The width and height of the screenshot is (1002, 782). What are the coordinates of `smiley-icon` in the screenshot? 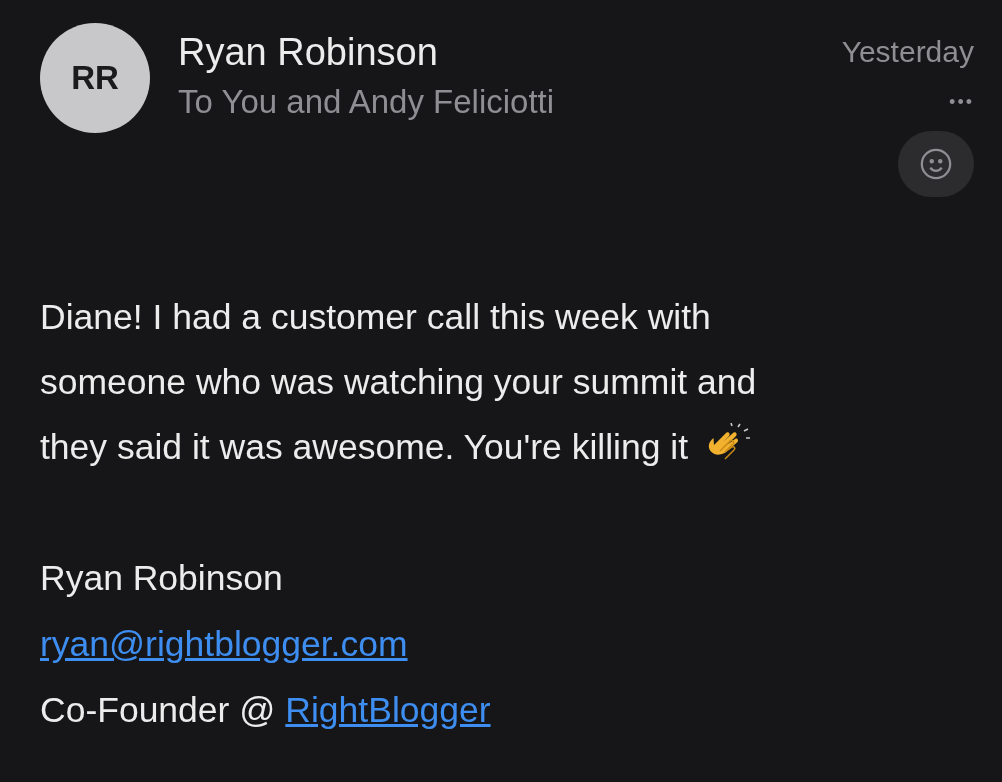 It's located at (936, 164).